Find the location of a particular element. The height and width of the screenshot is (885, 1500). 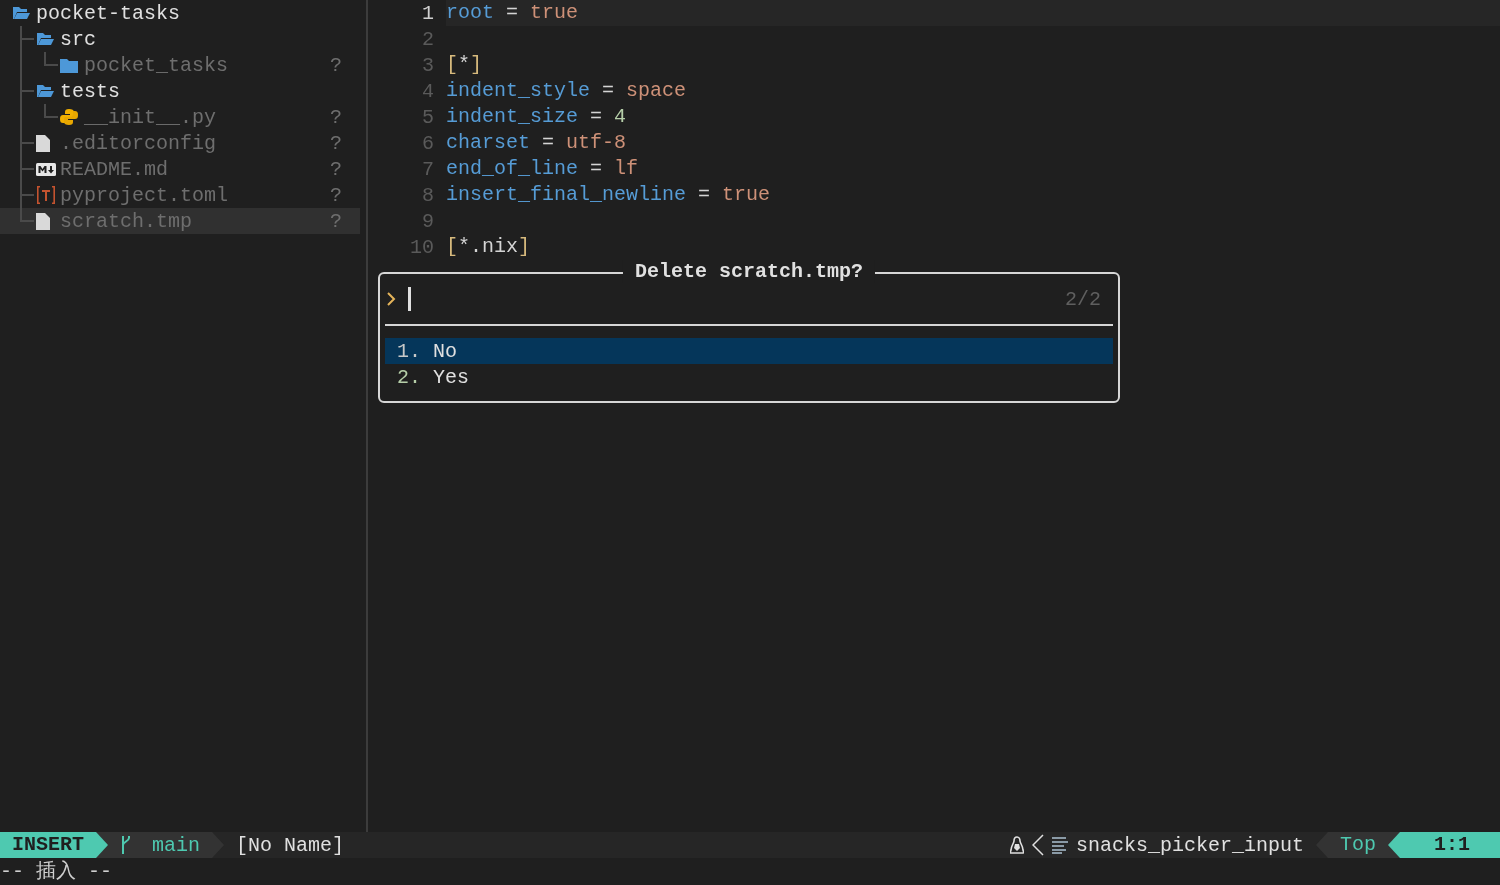

tree-row: __init__.py ? is located at coordinates (180, 117).